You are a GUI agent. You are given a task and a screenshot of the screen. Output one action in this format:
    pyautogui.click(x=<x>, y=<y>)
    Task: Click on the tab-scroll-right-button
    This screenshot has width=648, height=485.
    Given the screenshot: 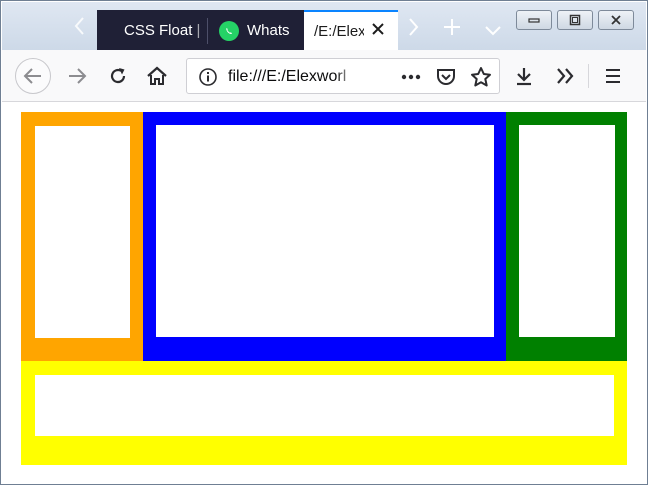 What is the action you would take?
    pyautogui.click(x=413, y=30)
    